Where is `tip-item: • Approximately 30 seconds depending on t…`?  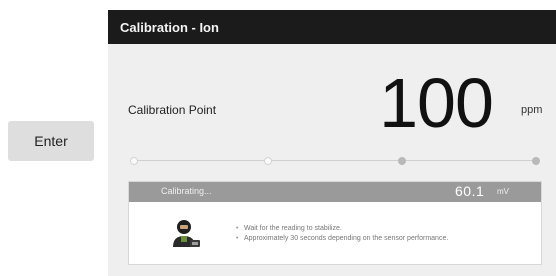 tip-item: • Approximately 30 seconds depending on t… is located at coordinates (342, 238).